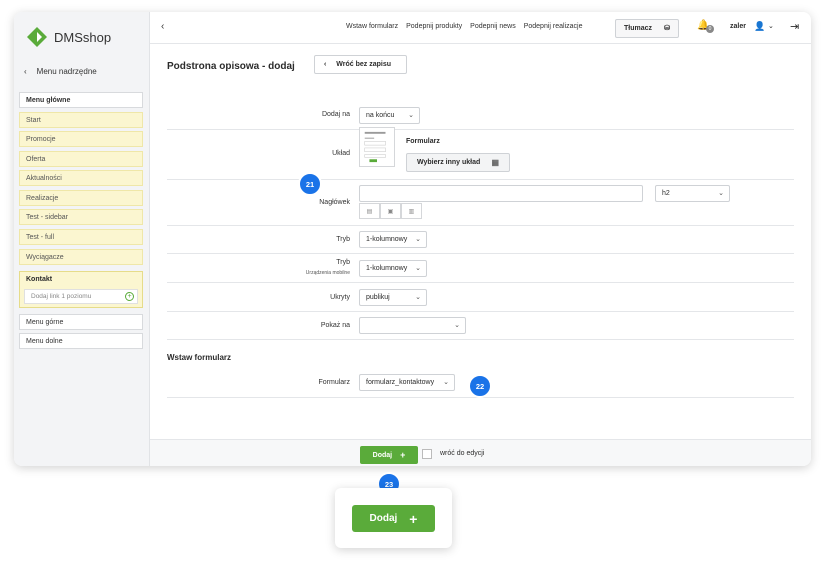  Describe the element at coordinates (427, 454) in the screenshot. I see `return-to-edit-checkbox` at that location.